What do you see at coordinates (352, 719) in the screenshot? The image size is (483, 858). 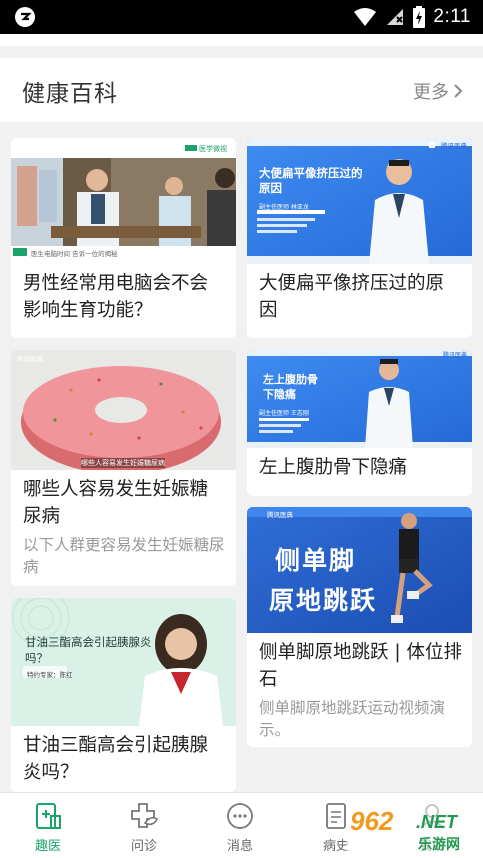 I see `article-description: 侧单脚原地跳跃运动视频演示。` at bounding box center [352, 719].